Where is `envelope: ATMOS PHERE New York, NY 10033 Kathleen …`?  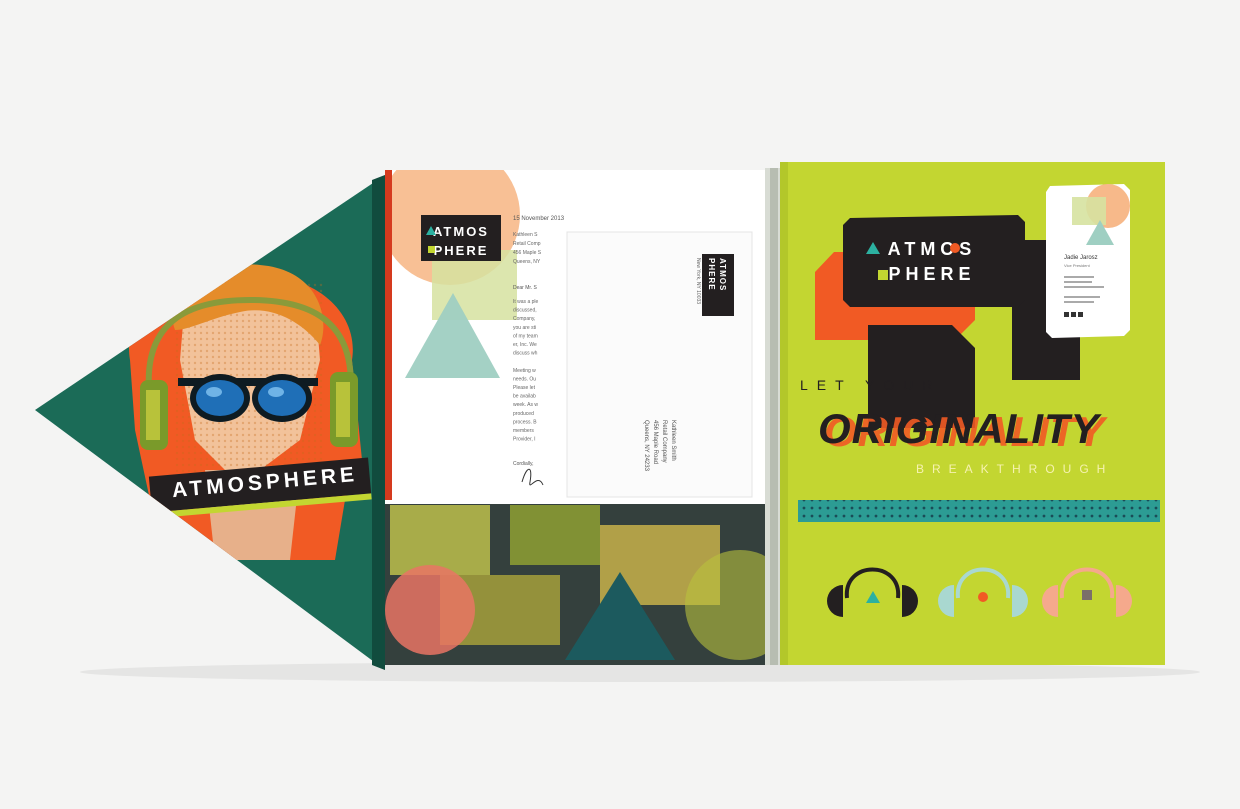
envelope: ATMOS PHERE New York, NY 10033 Kathleen … is located at coordinates (659, 364).